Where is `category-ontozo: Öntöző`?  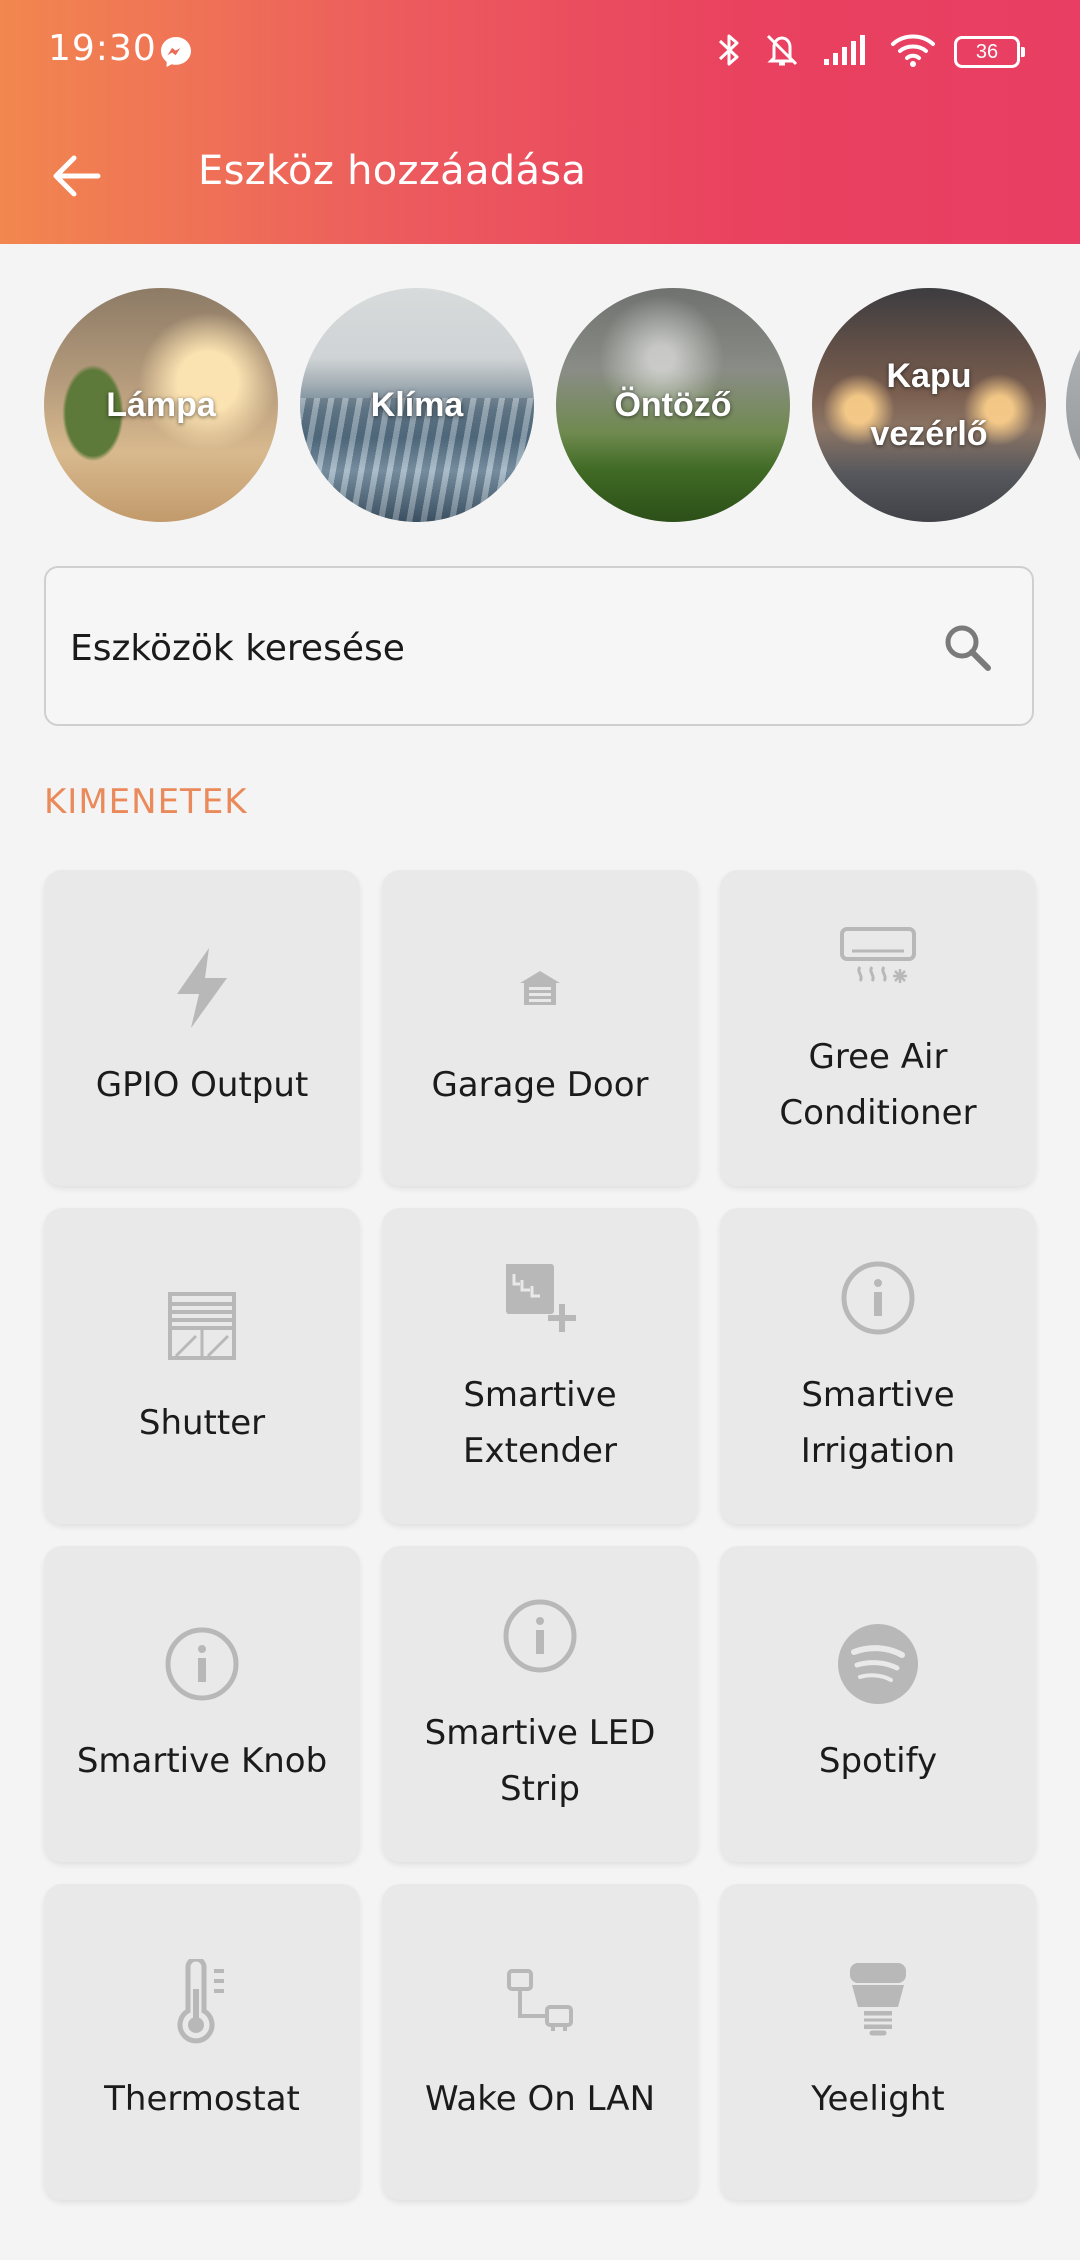
category-ontozo: Öntöző is located at coordinates (673, 405).